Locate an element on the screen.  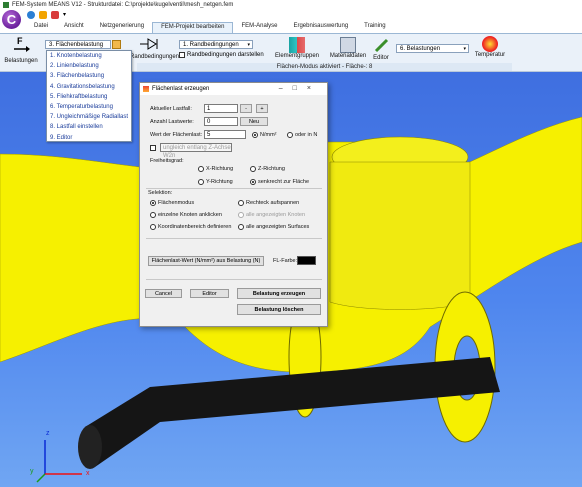
editor-ribbon-button: Editor is located at coordinates (381, 49).